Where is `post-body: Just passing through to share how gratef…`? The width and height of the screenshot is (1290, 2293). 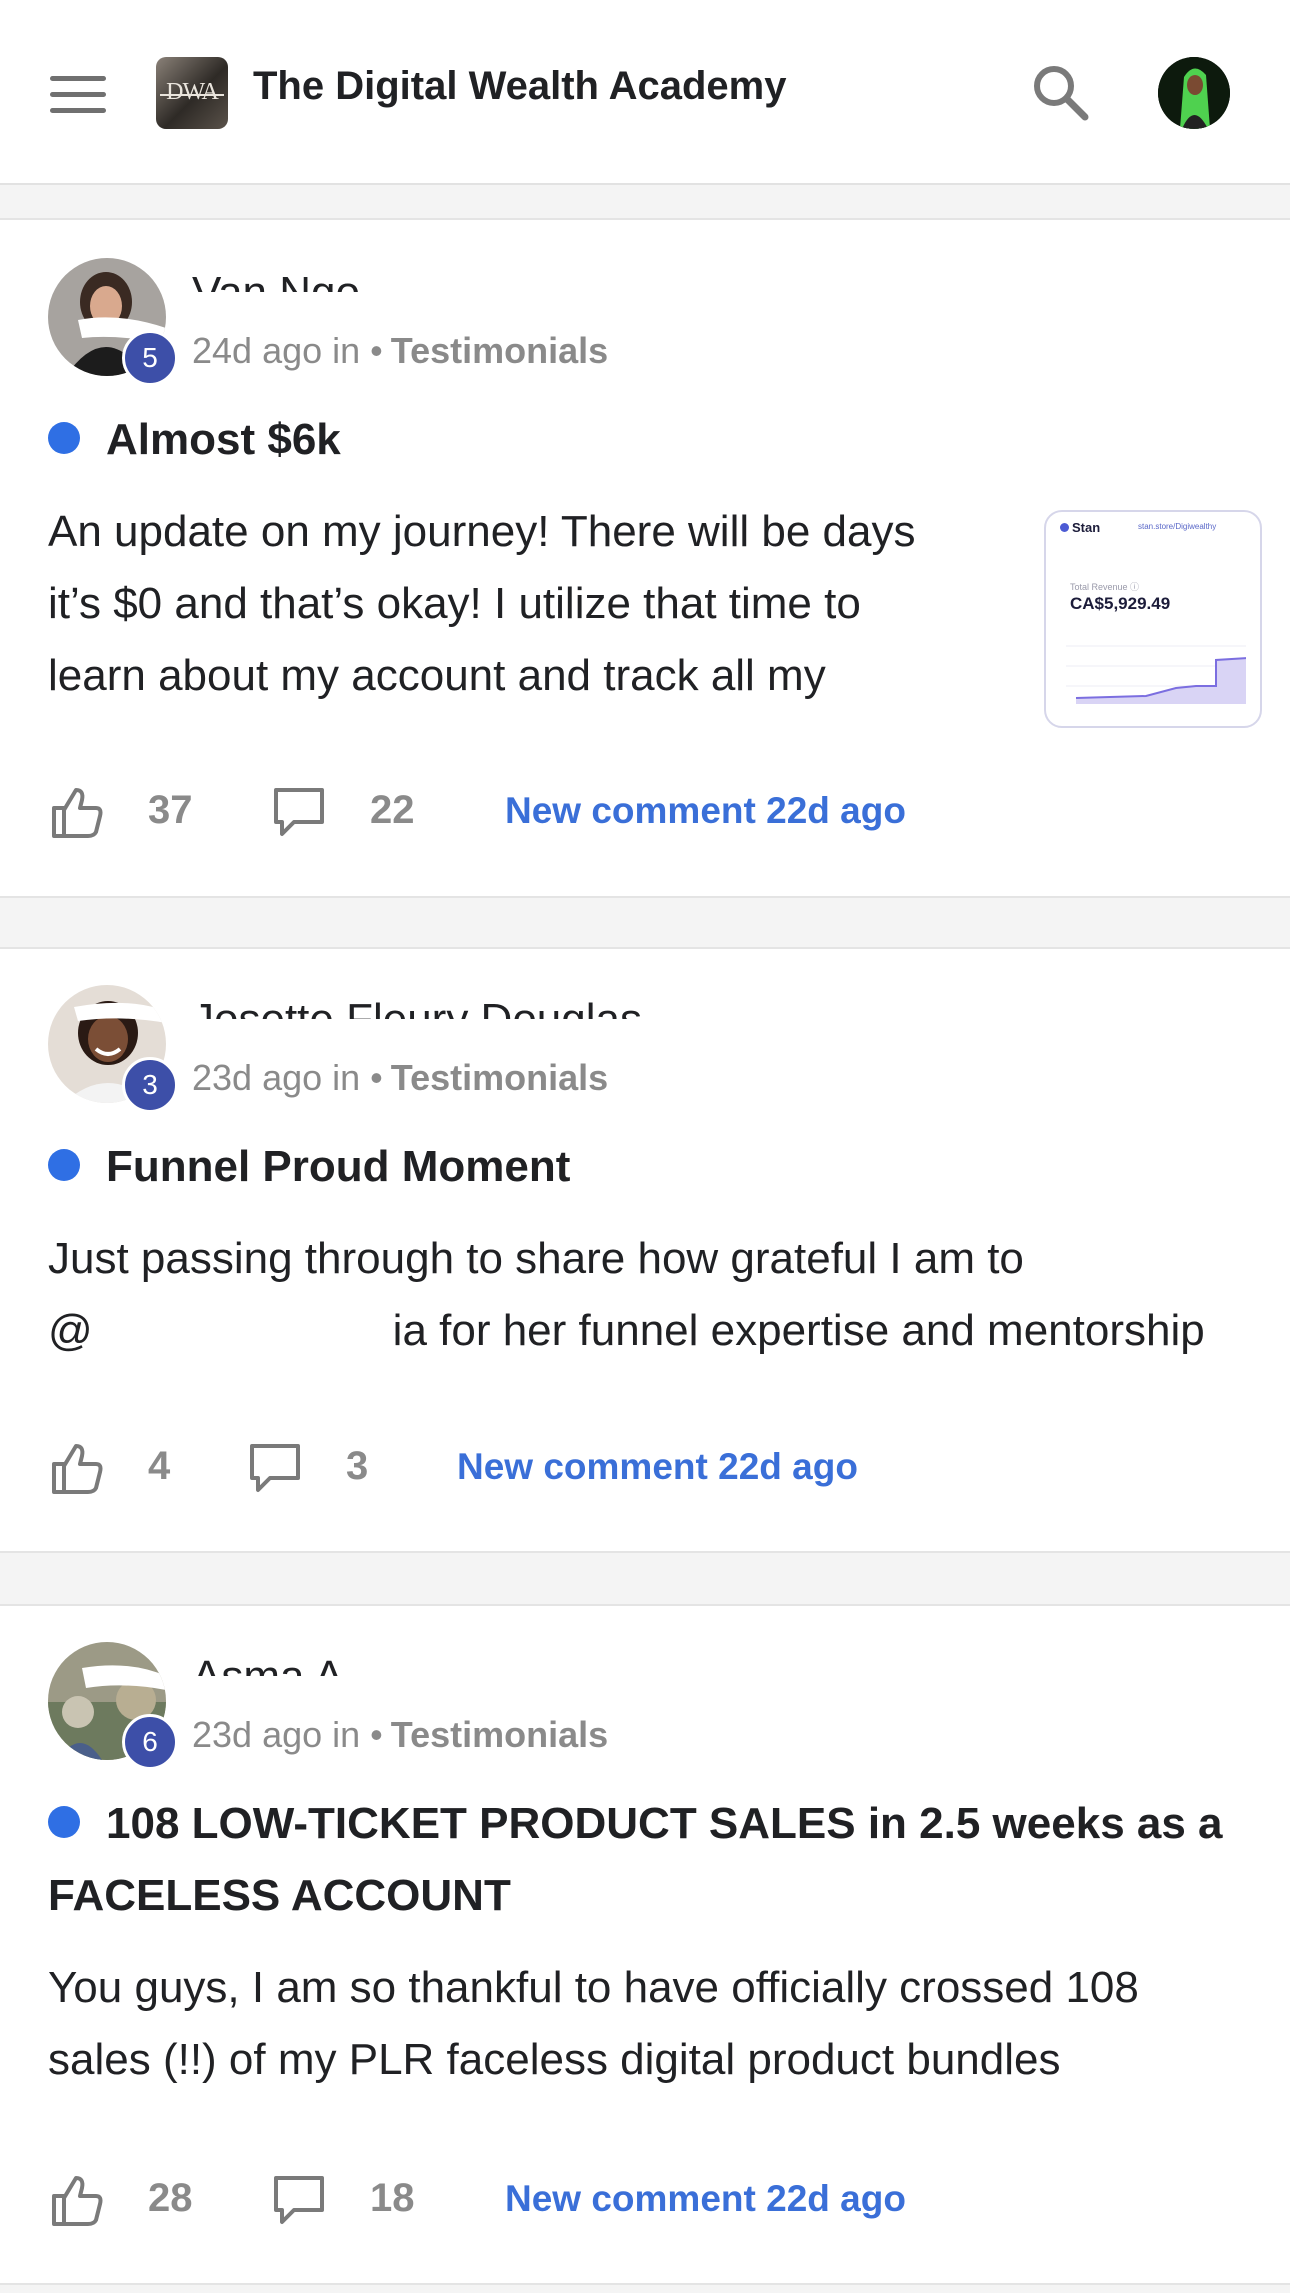
post-body: Just passing through to share how gratef… is located at coordinates (658, 1295).